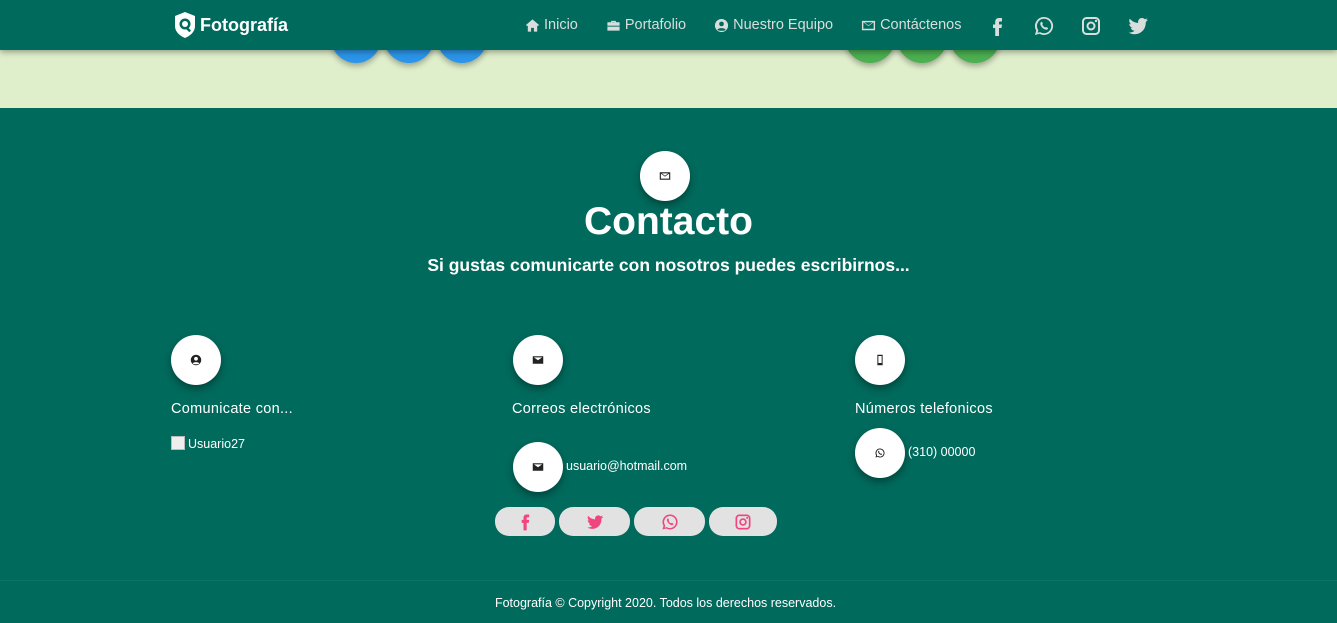 The height and width of the screenshot is (623, 1337). I want to click on nav-social-links, so click(1079, 26).